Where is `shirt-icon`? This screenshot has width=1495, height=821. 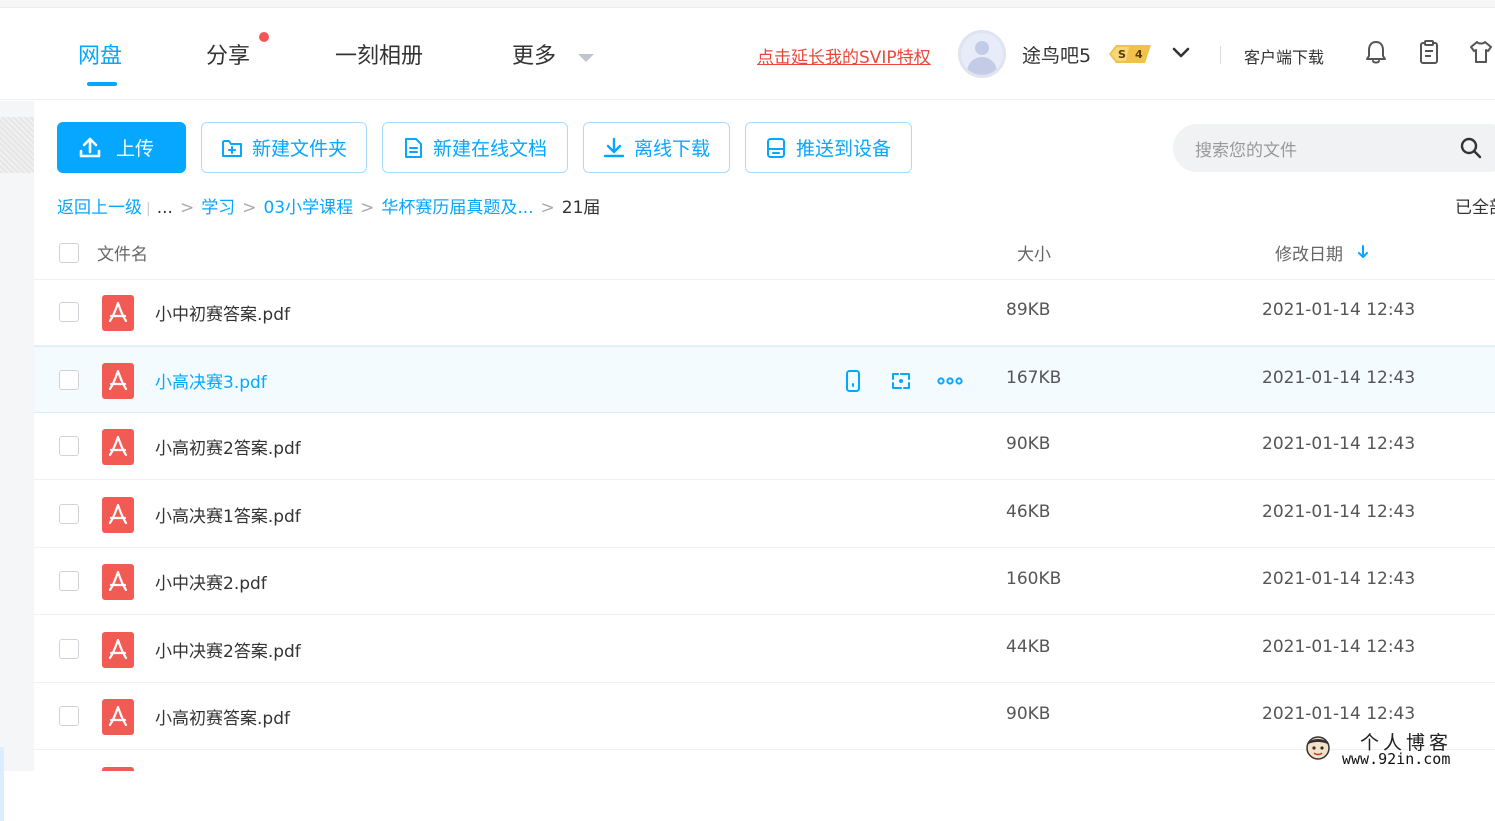 shirt-icon is located at coordinates (1481, 52).